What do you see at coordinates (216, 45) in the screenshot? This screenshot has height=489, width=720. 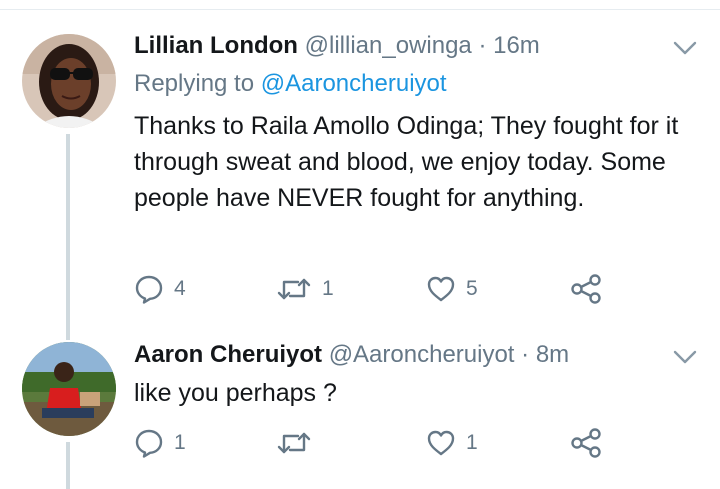 I see `display-name: Lillian London` at bounding box center [216, 45].